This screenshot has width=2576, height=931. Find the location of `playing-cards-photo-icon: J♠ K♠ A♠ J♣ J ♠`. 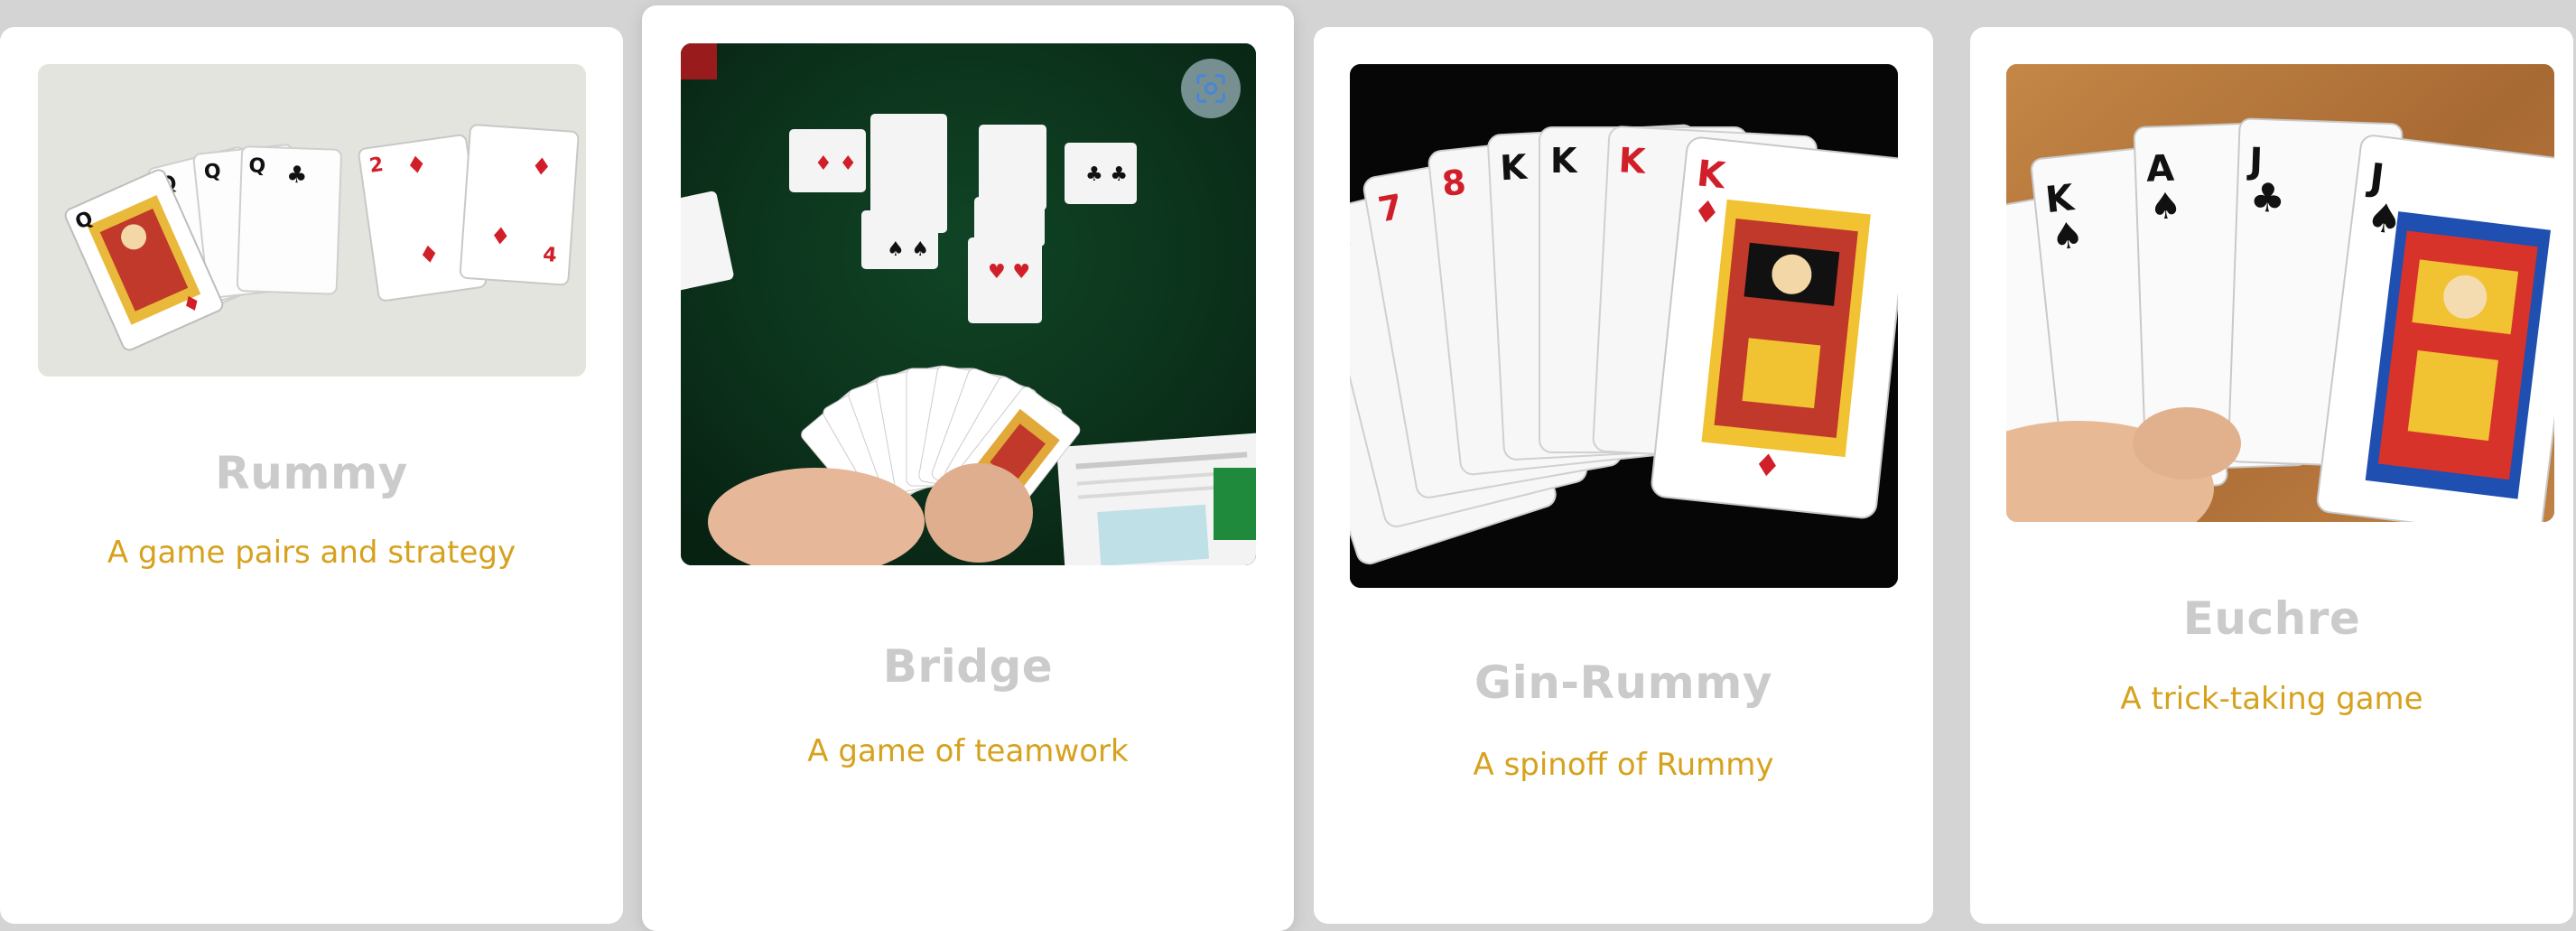

playing-cards-photo-icon: J♠ K♠ A♠ J♣ J ♠ is located at coordinates (2280, 293).